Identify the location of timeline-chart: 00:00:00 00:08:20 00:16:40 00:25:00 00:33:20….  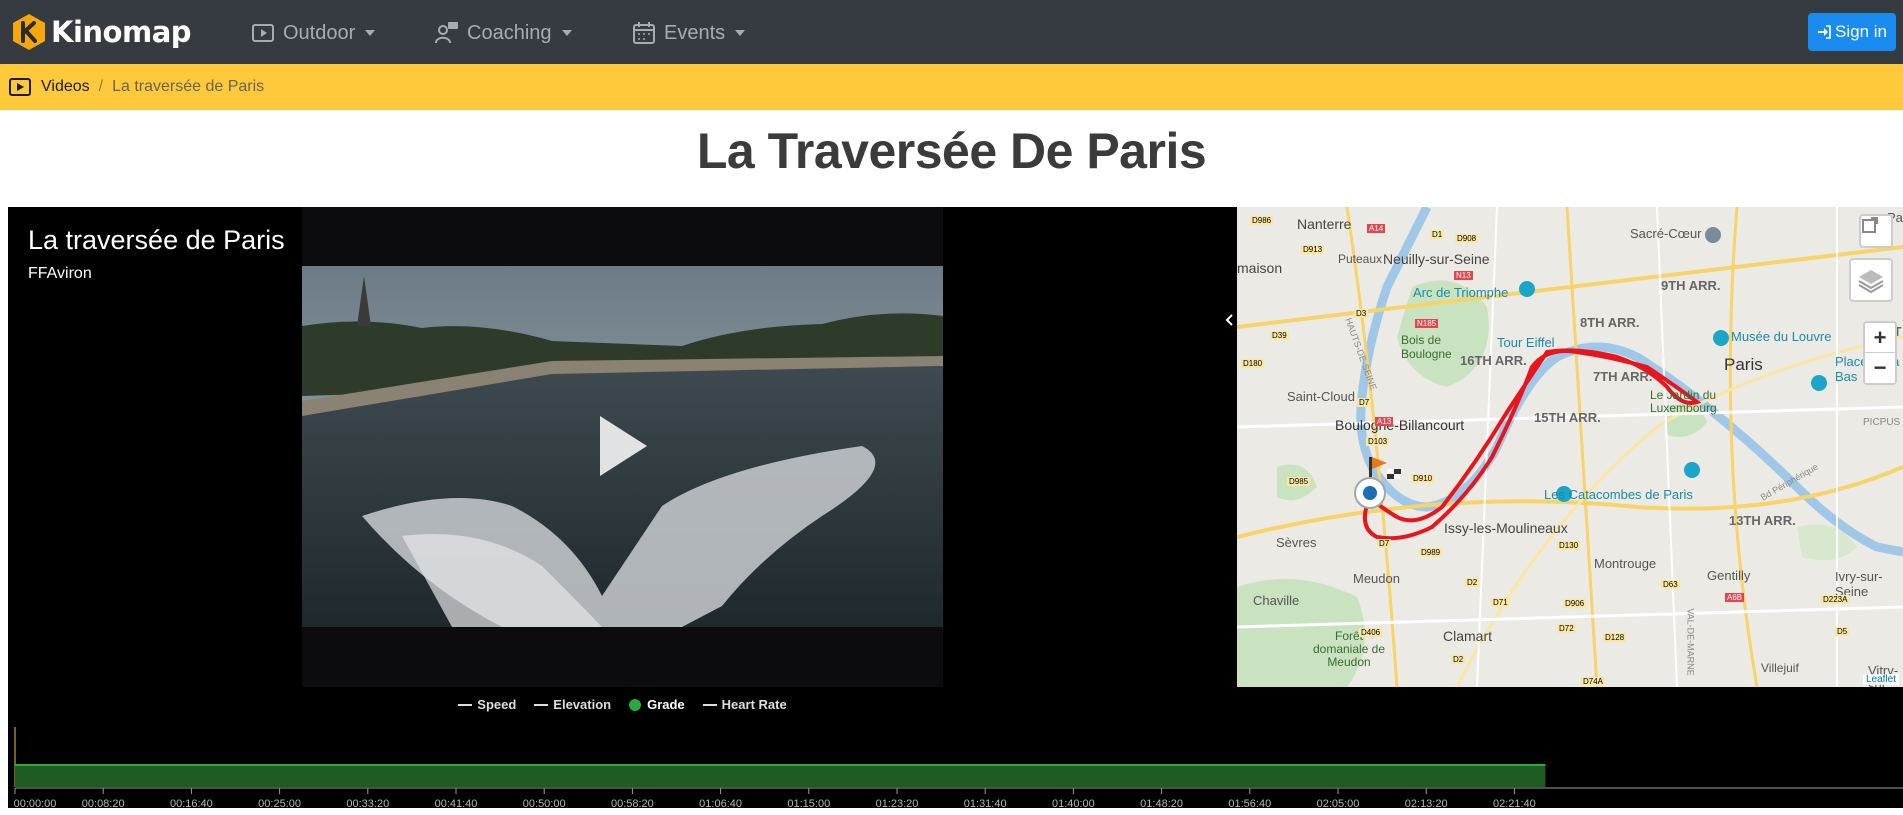
(955, 763).